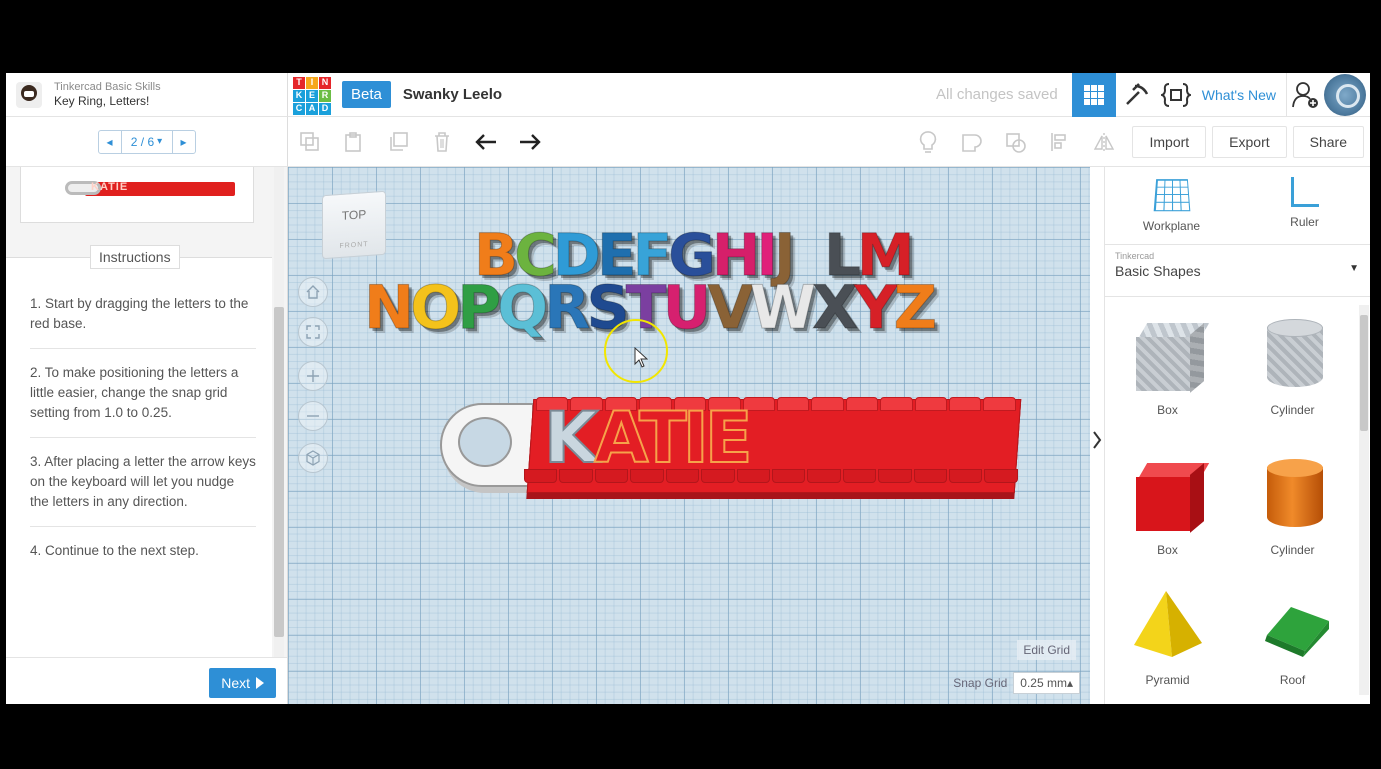  I want to click on category-source: Tinkercad, so click(1135, 256).